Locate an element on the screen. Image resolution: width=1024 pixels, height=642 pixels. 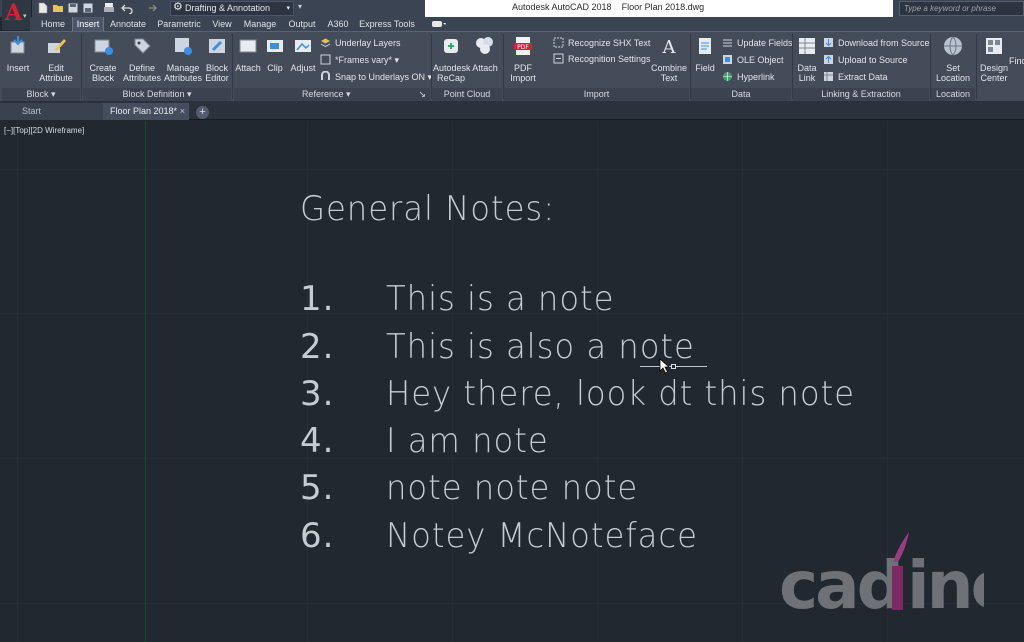
attach-label: Attach is located at coordinates (248, 68).